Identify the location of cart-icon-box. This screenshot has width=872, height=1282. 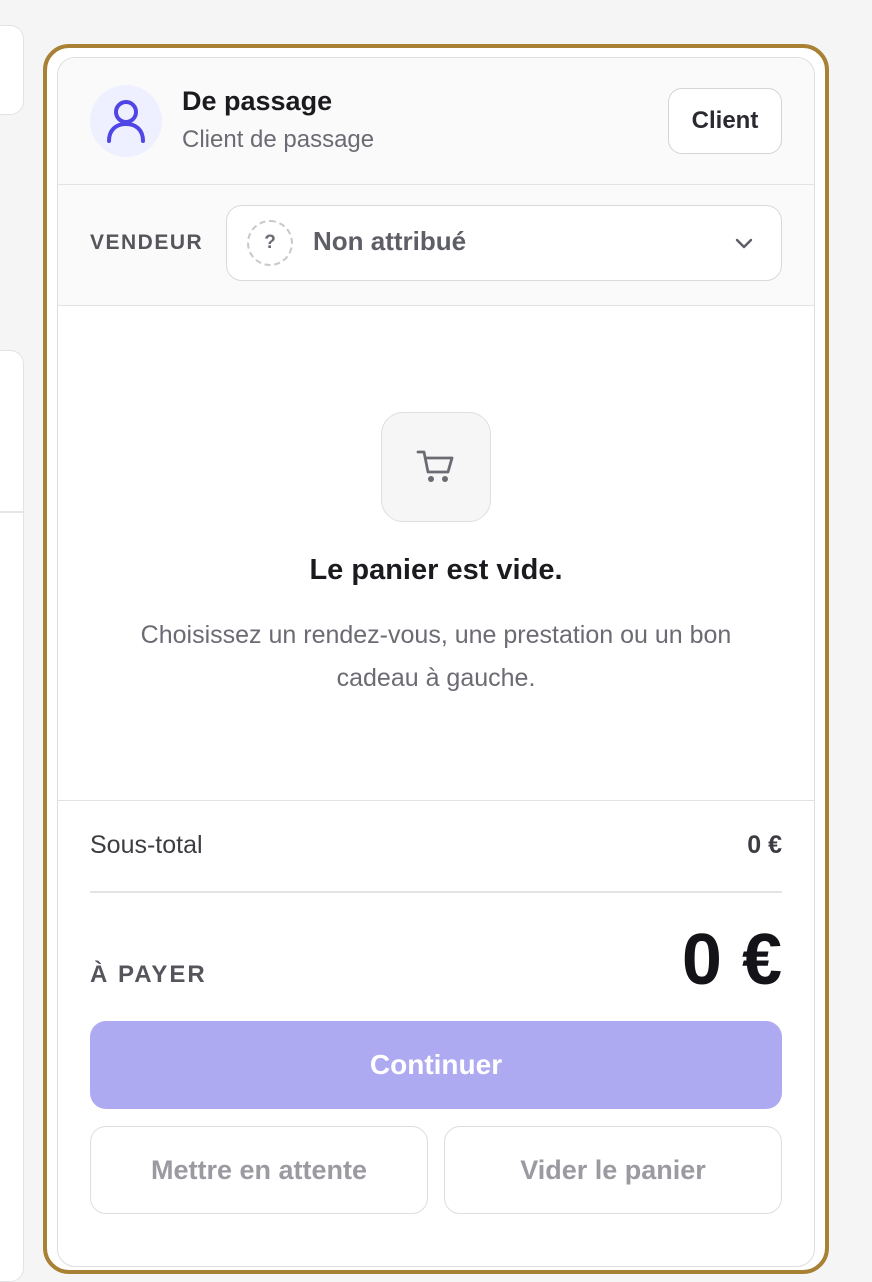
(436, 467).